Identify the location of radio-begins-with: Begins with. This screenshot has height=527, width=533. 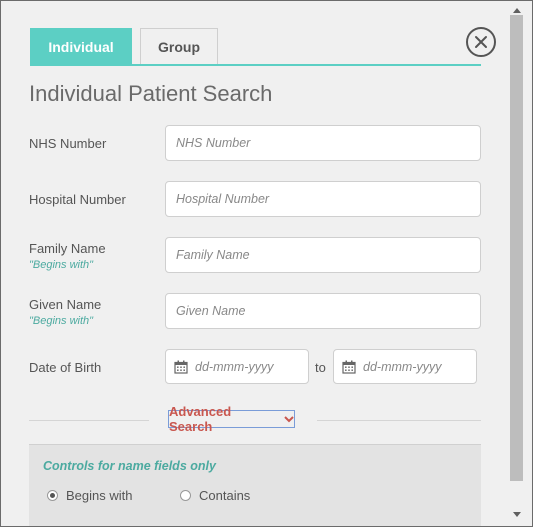
(89, 495).